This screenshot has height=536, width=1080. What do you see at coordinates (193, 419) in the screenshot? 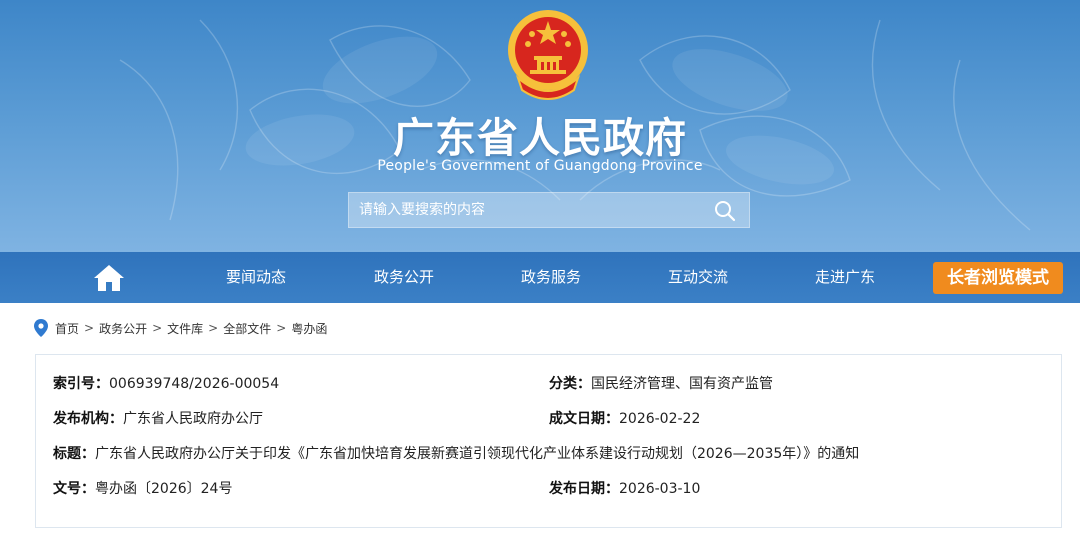
I see `publisher-value: 广东省人民政府办公厅` at bounding box center [193, 419].